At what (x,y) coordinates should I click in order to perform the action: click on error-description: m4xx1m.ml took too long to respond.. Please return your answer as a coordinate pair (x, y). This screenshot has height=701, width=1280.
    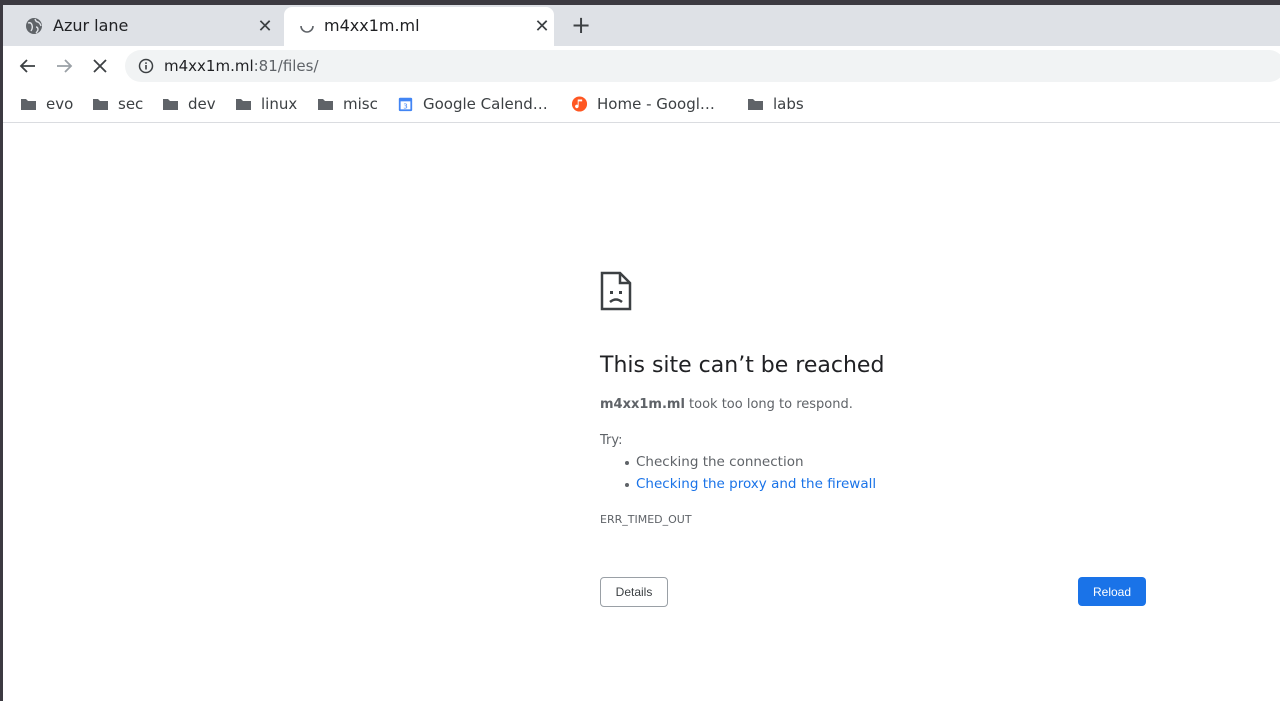
    Looking at the image, I should click on (726, 404).